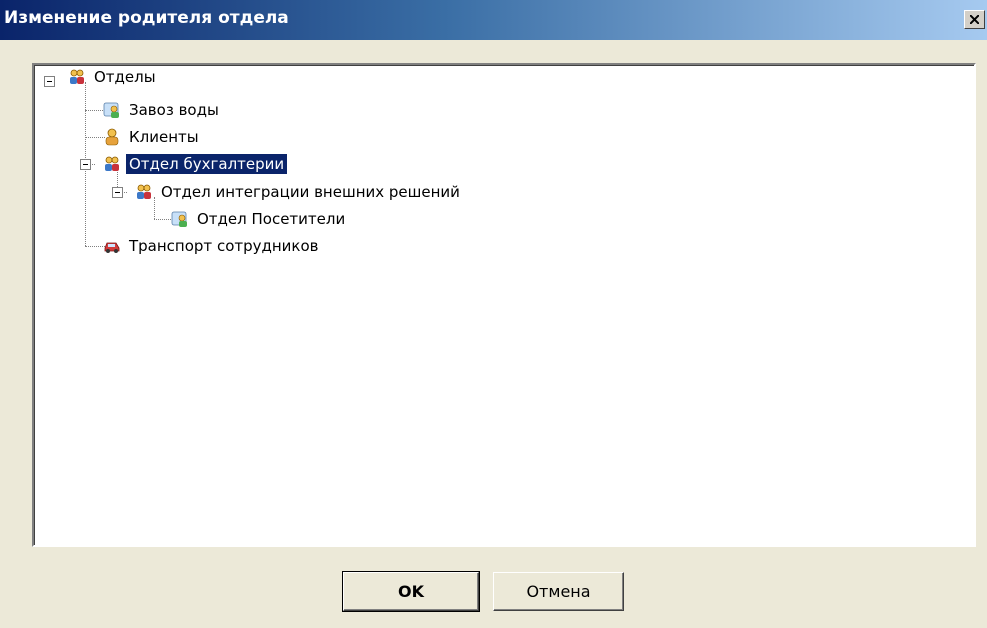 The width and height of the screenshot is (987, 628). I want to click on person-icon, so click(112, 137).